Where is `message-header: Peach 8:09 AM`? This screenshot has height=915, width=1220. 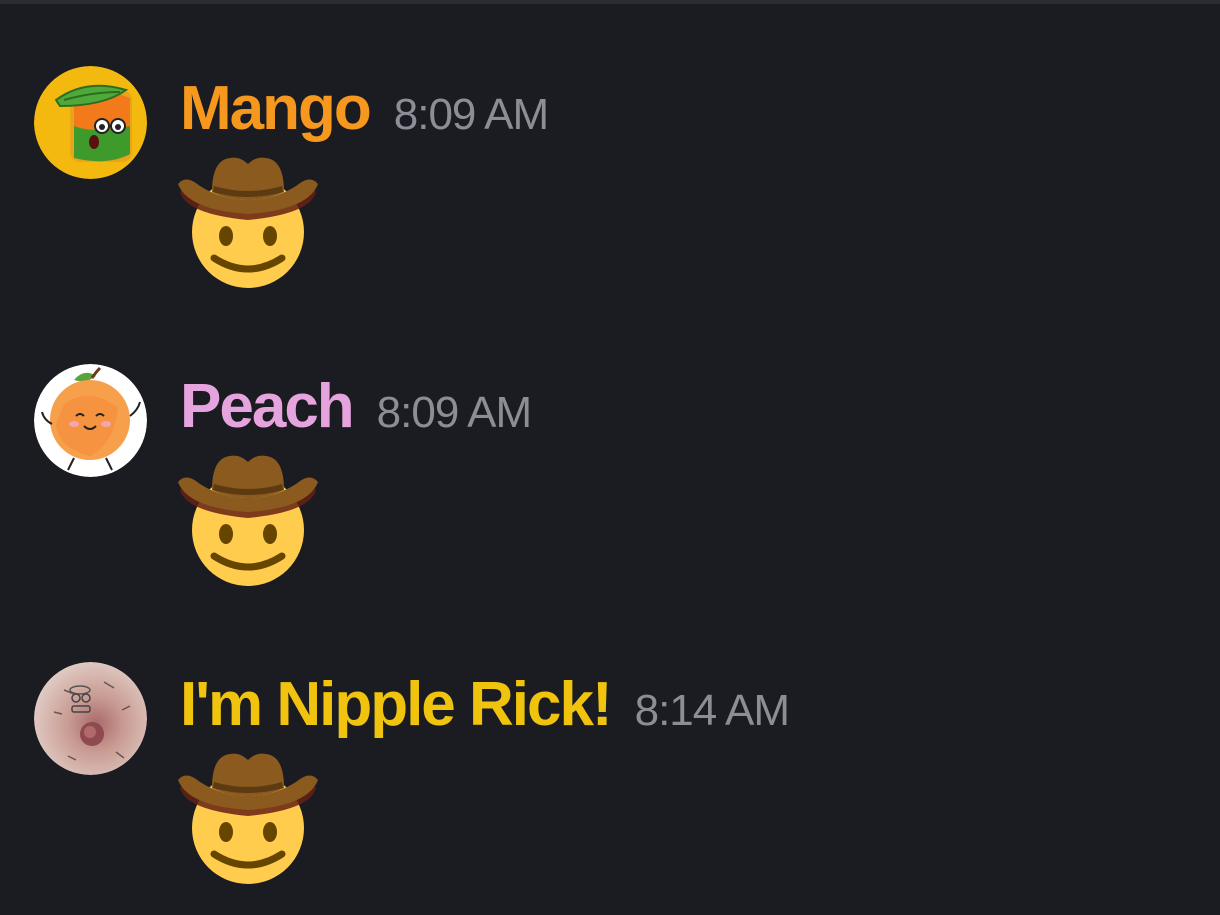
message-header: Peach 8:09 AM is located at coordinates (356, 407).